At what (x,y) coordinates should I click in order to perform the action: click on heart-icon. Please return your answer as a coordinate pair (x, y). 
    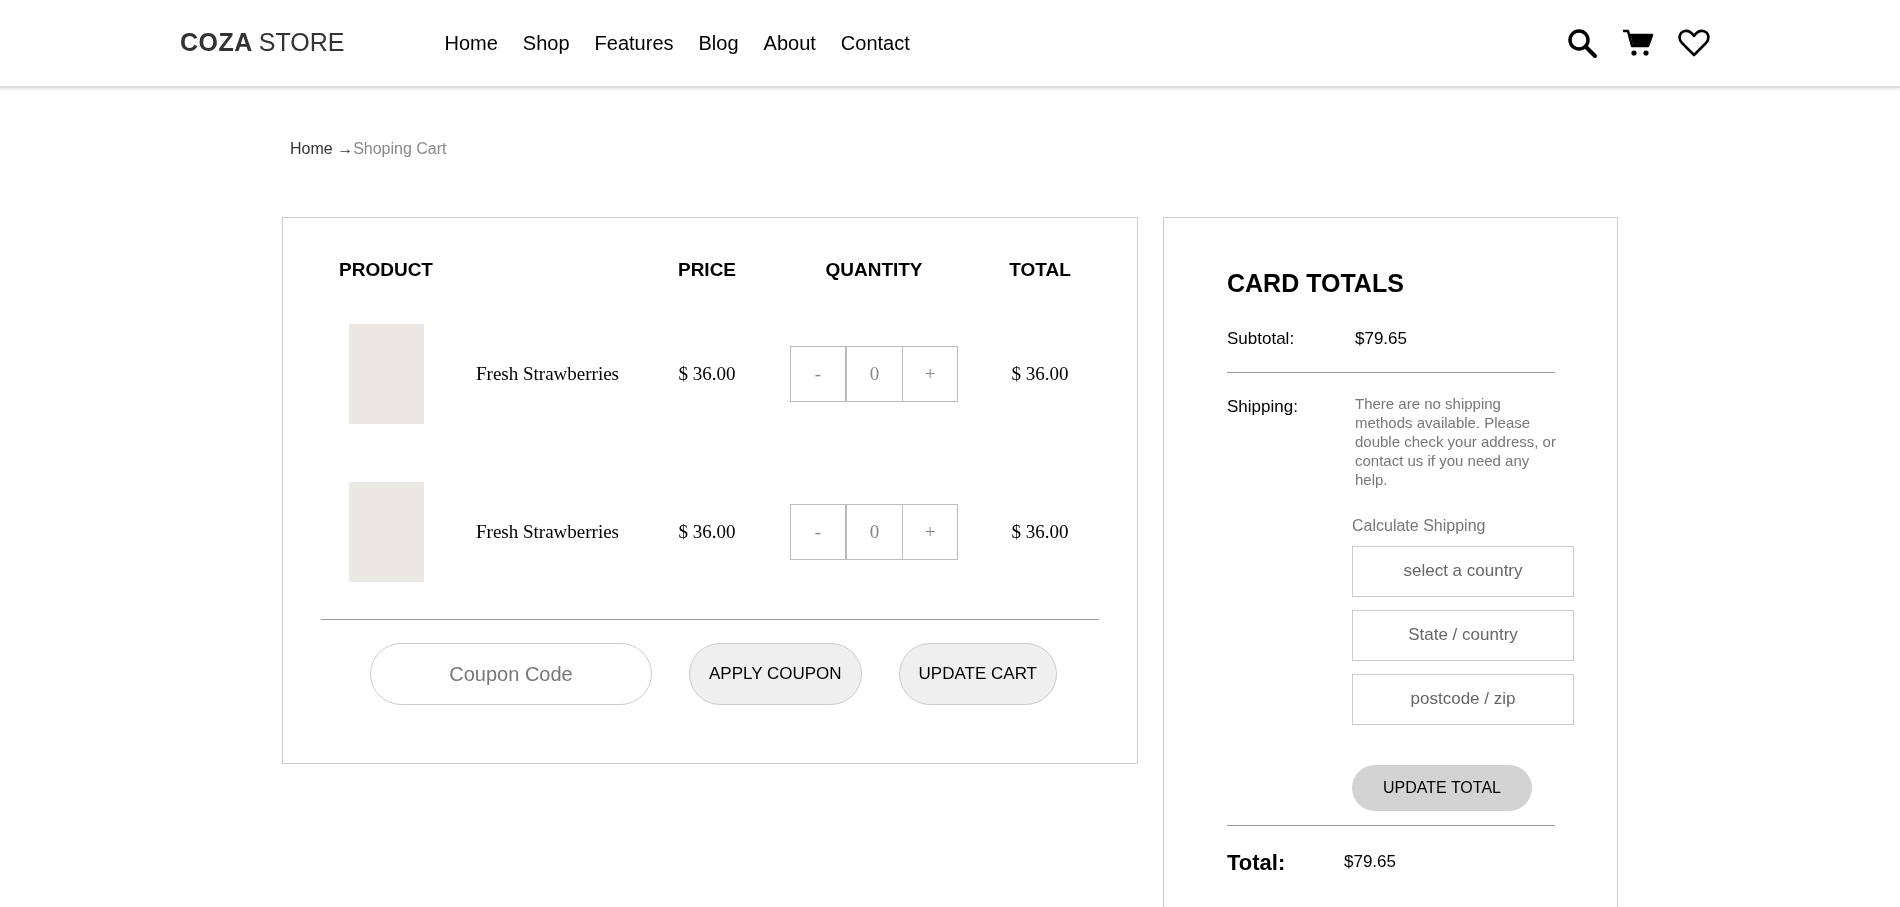
    Looking at the image, I should click on (1694, 43).